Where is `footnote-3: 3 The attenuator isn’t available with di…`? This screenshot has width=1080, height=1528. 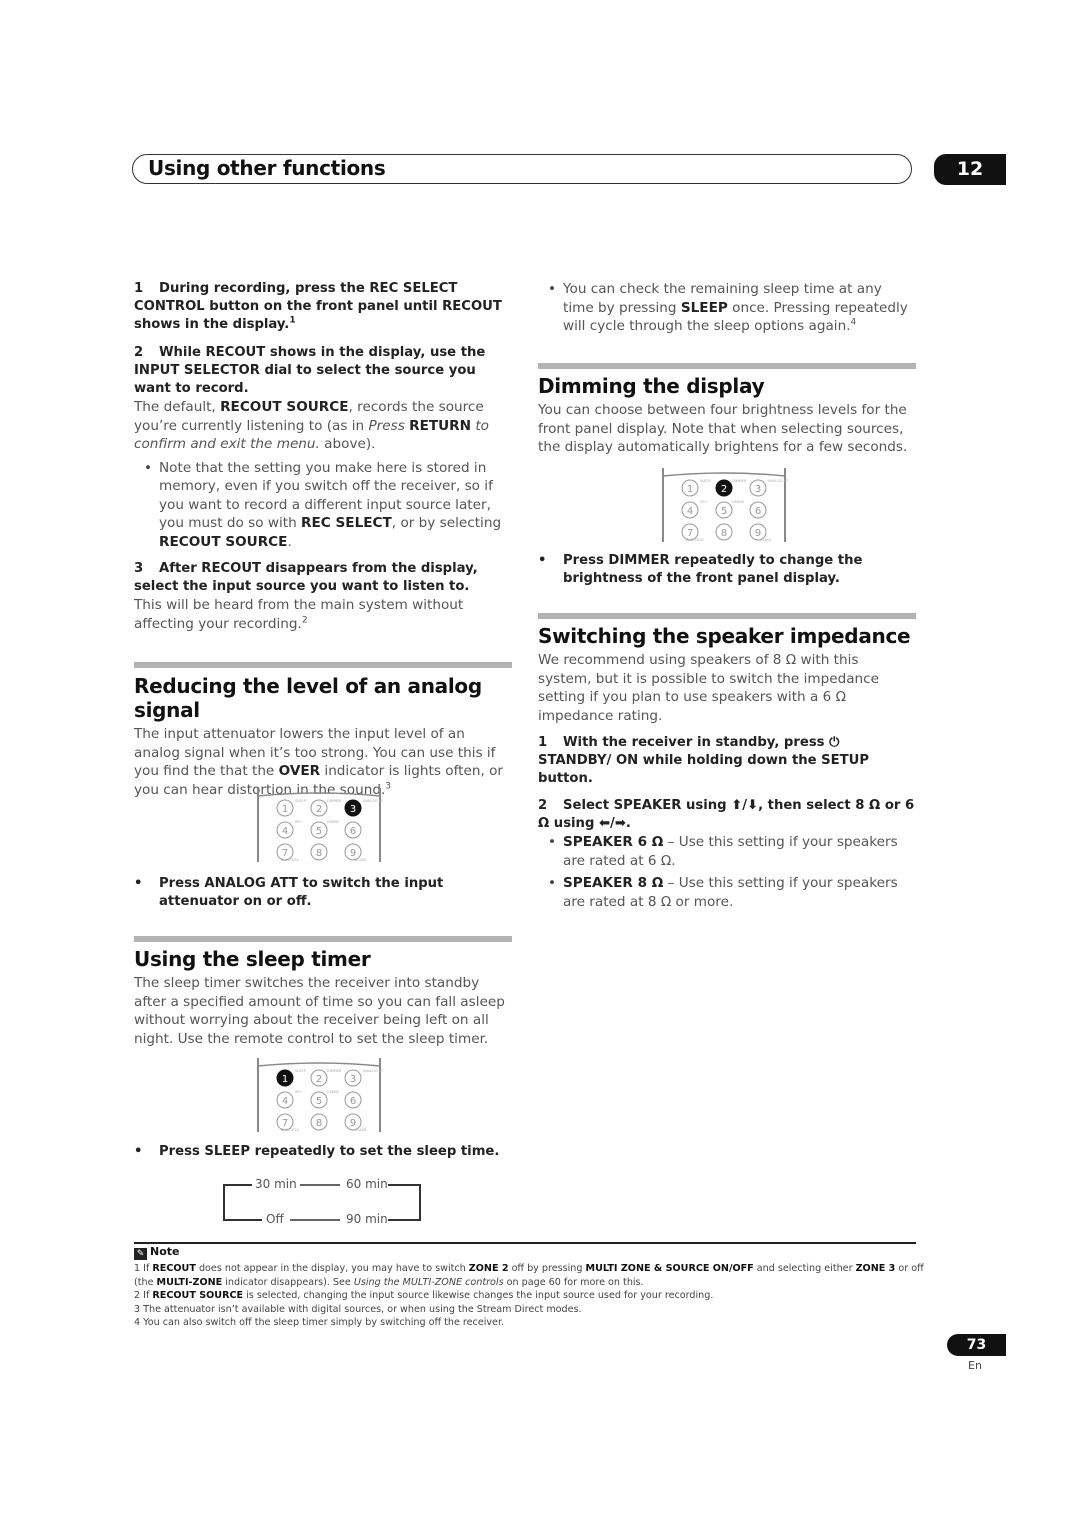
footnote-3: 3 The attenuator isn’t available with di… is located at coordinates (358, 1309).